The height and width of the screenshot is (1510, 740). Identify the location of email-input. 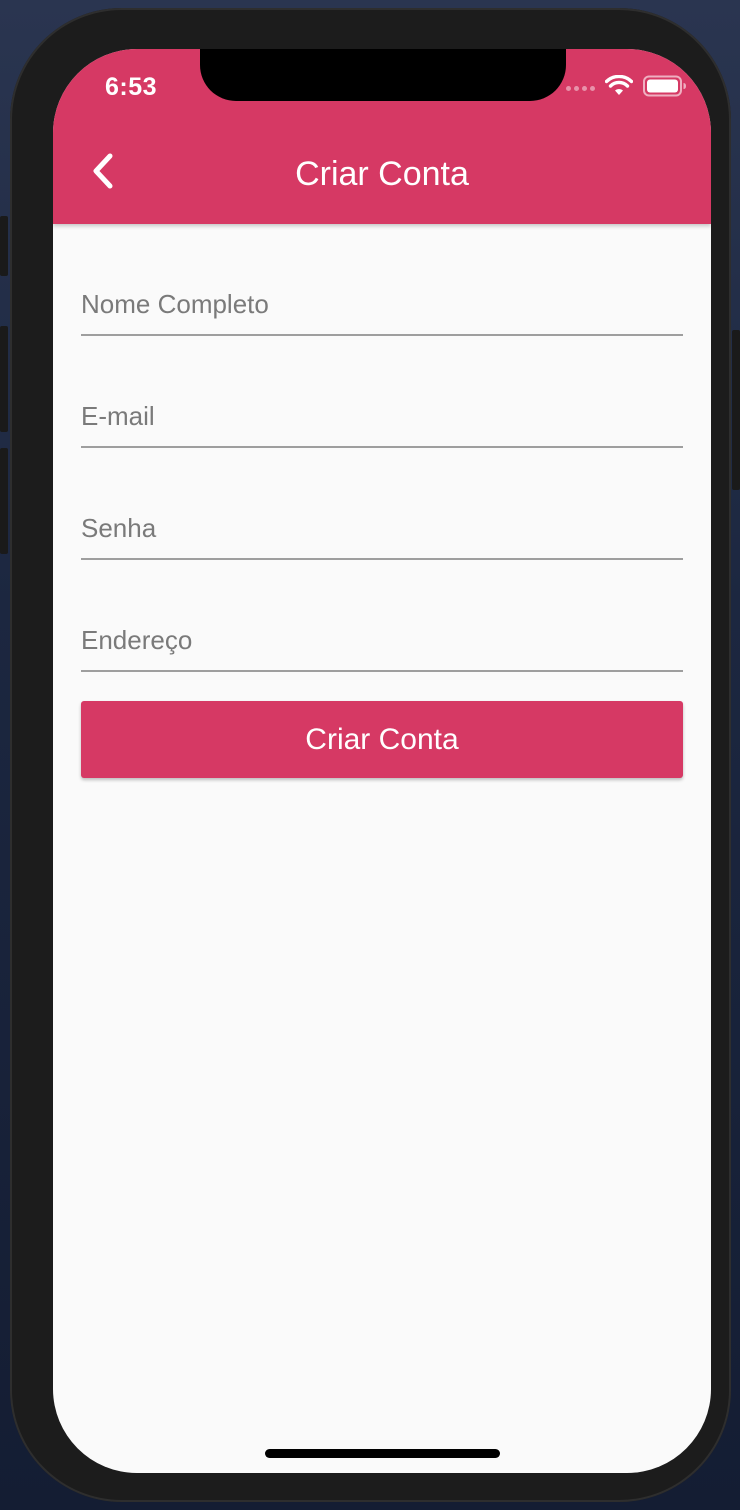
(382, 416).